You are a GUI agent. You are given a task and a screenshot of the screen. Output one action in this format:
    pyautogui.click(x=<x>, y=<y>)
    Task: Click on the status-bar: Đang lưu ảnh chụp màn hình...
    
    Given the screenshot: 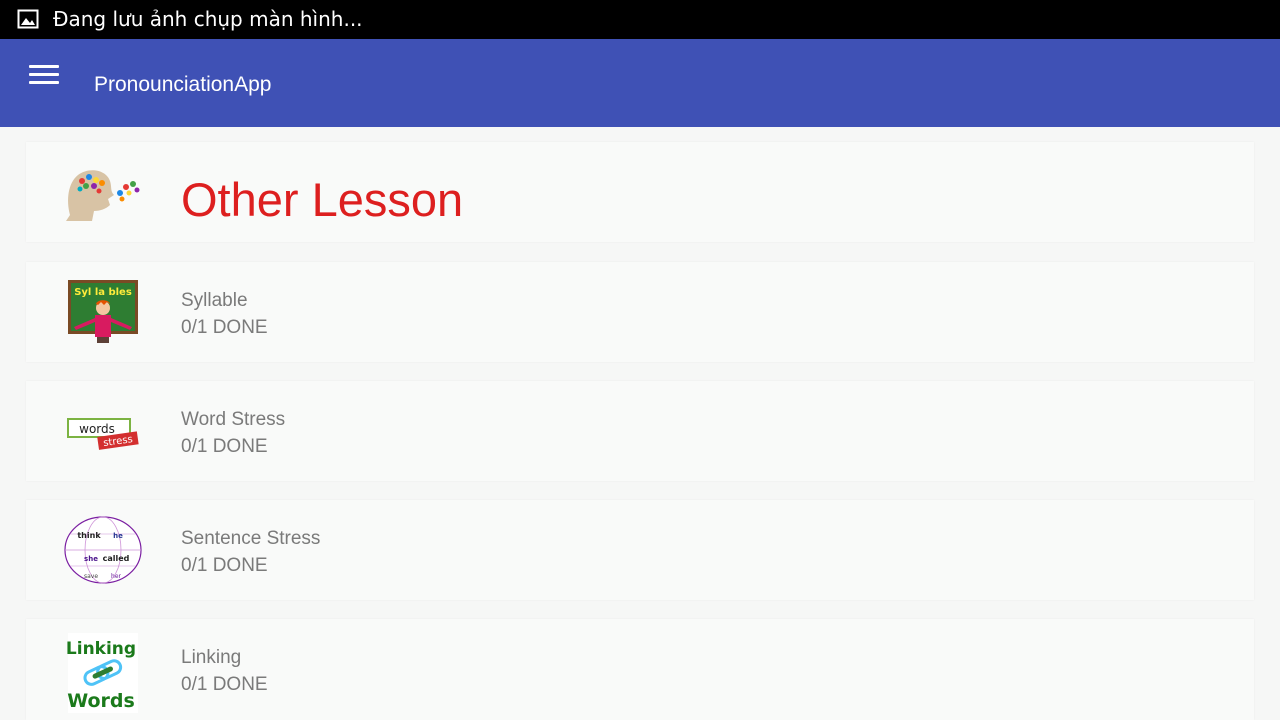 What is the action you would take?
    pyautogui.click(x=640, y=19)
    